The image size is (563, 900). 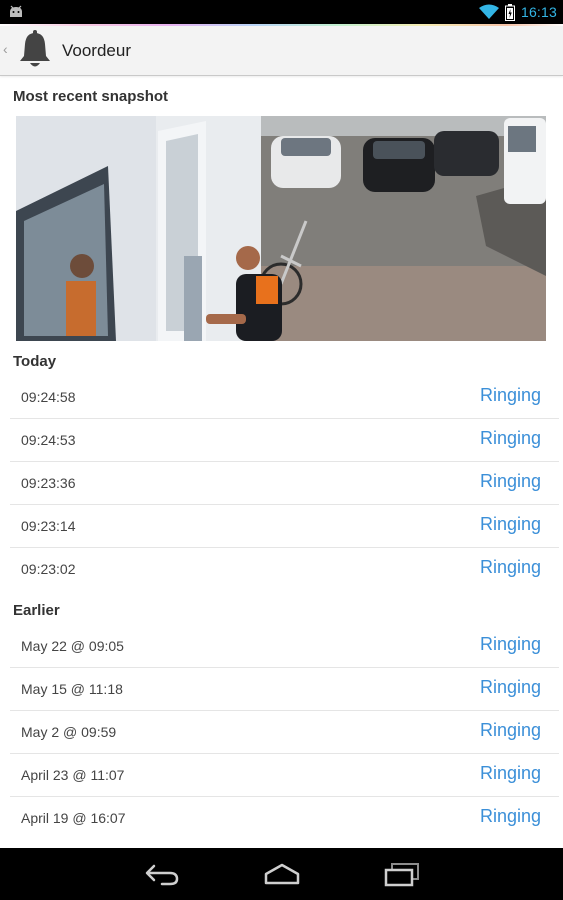 What do you see at coordinates (284, 689) in the screenshot?
I see `list-item: May 15 @ 11:18 Ringing` at bounding box center [284, 689].